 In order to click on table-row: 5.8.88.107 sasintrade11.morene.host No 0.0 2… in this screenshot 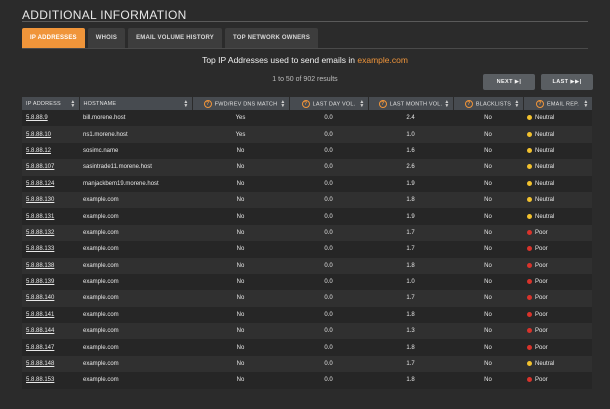, I will do `click(307, 167)`.